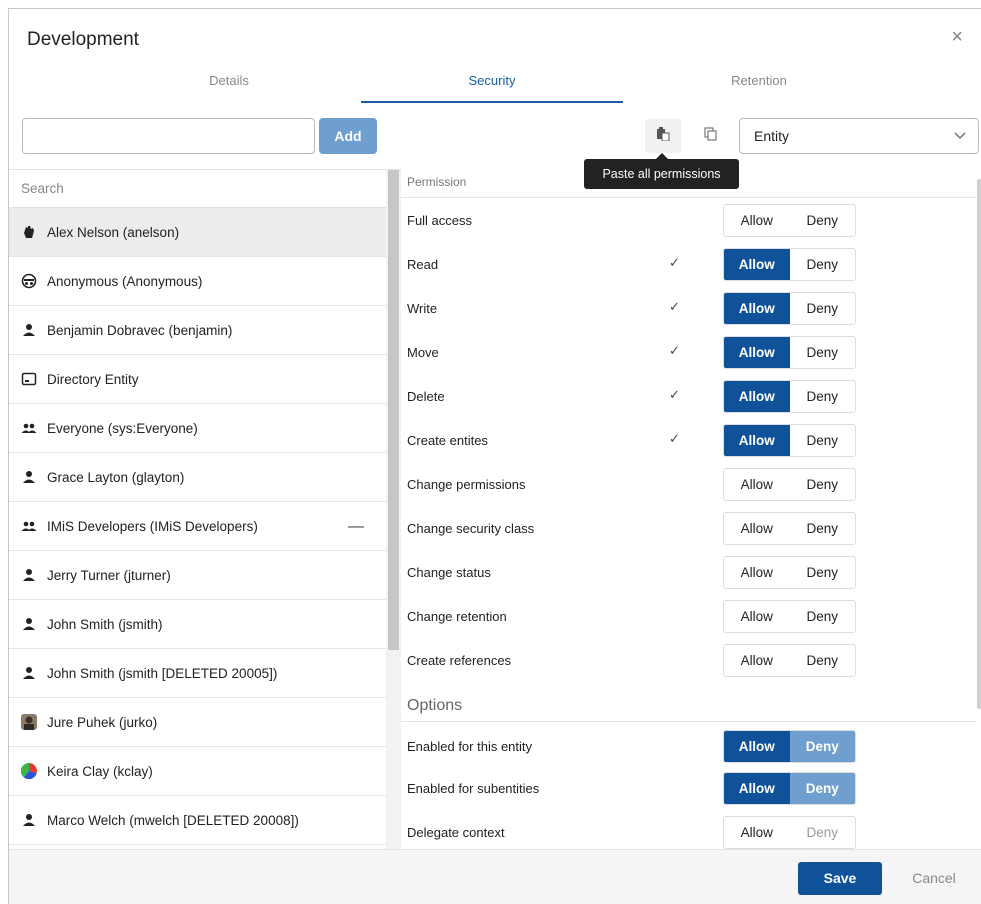  I want to click on user-item-label: Anonymous (Anonymous), so click(125, 281).